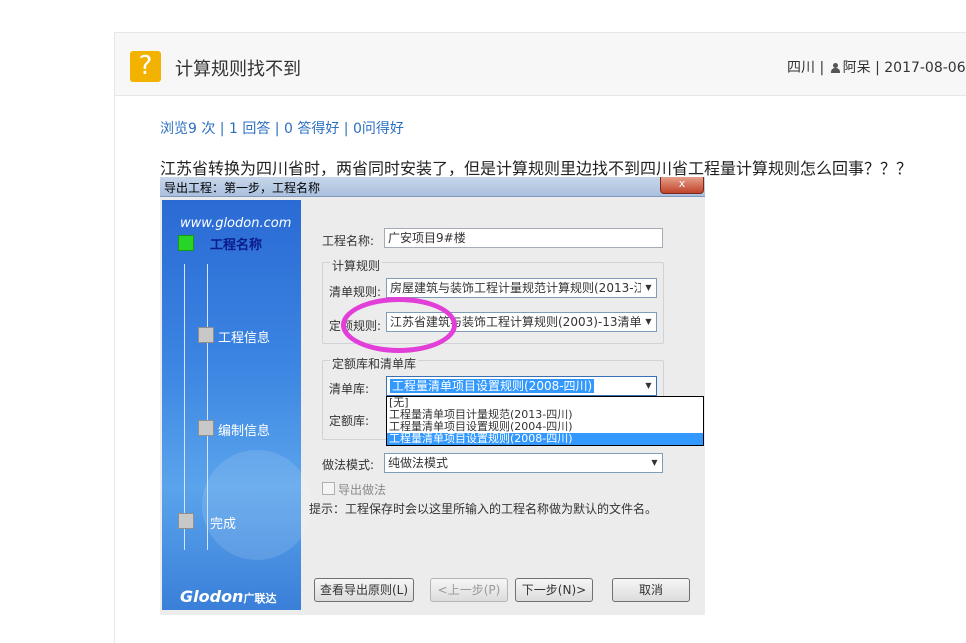 The image size is (966, 643). Describe the element at coordinates (399, 325) in the screenshot. I see `highlight-circle` at that location.